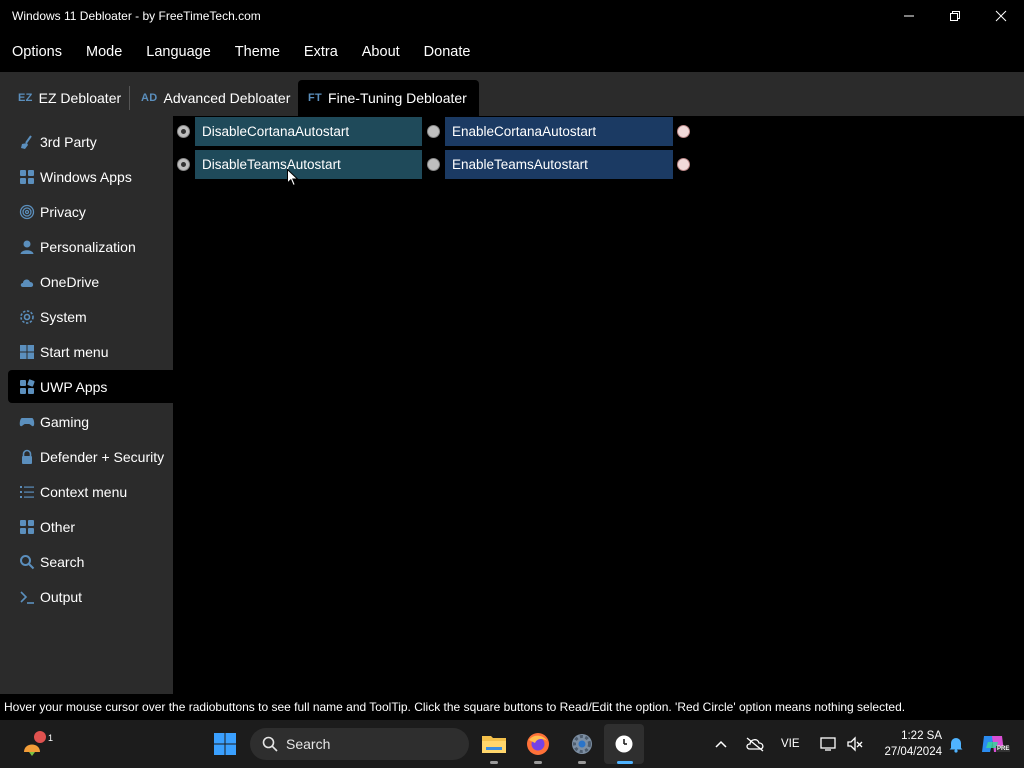 The width and height of the screenshot is (1024, 768). I want to click on cloud-off-icon, so click(755, 744).